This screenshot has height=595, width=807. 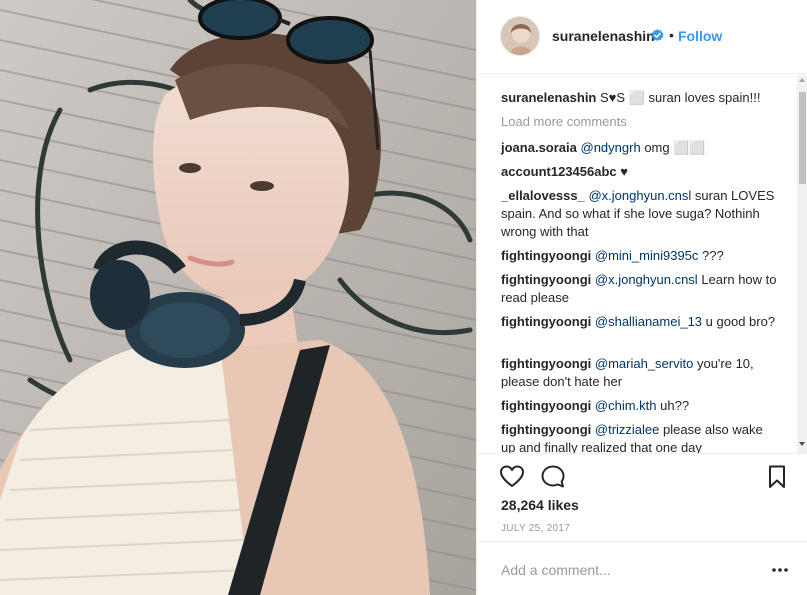 What do you see at coordinates (680, 97) in the screenshot?
I see `caption-text: S♥S ⬜ suran loves spain!!!` at bounding box center [680, 97].